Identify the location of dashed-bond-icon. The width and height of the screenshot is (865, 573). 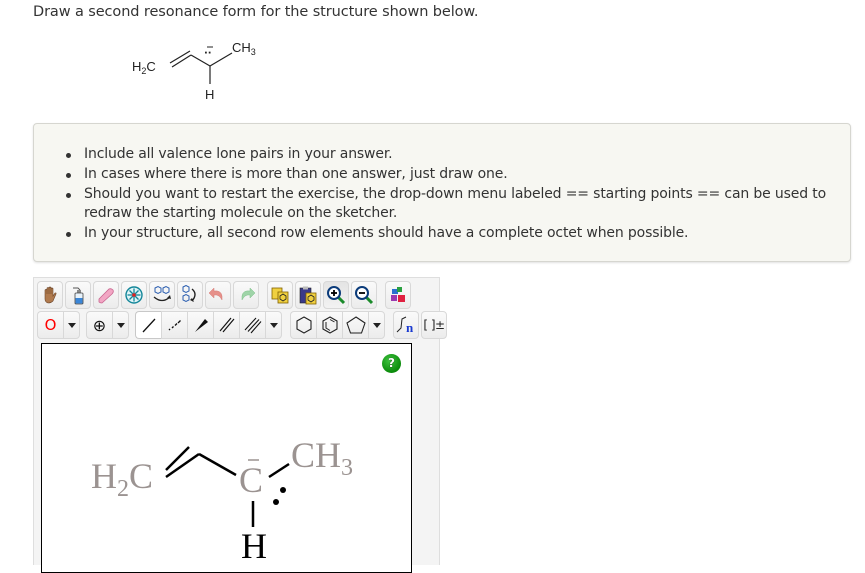
(174, 325).